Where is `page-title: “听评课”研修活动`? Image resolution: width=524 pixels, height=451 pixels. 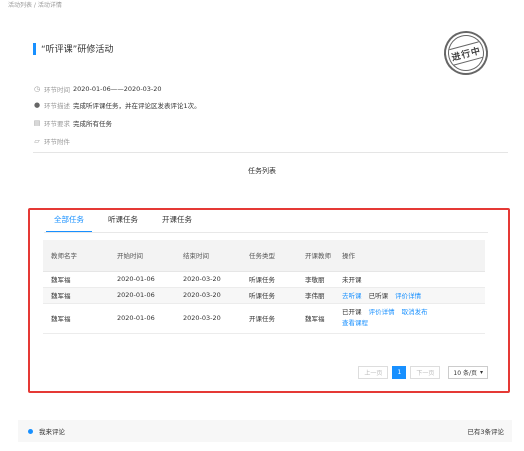
page-title: “听评课”研修活动 is located at coordinates (77, 50).